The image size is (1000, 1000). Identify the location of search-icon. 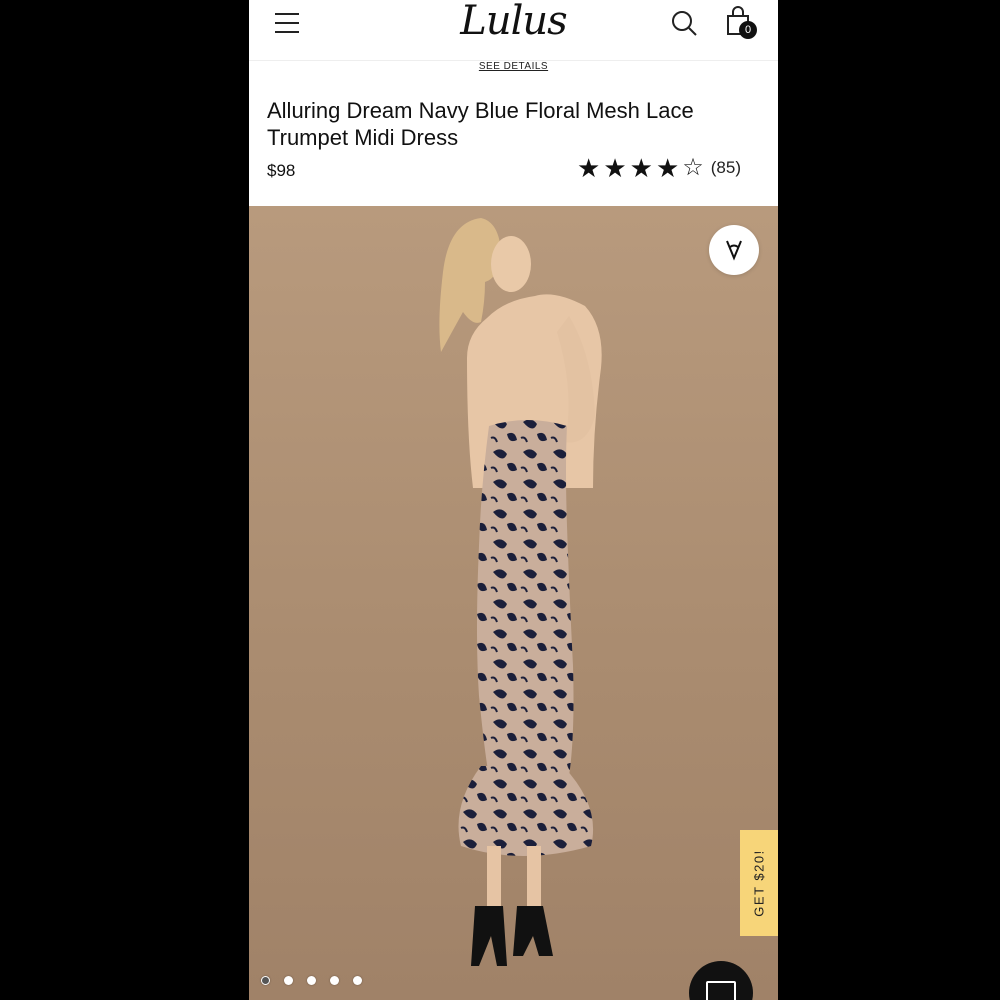
(684, 23).